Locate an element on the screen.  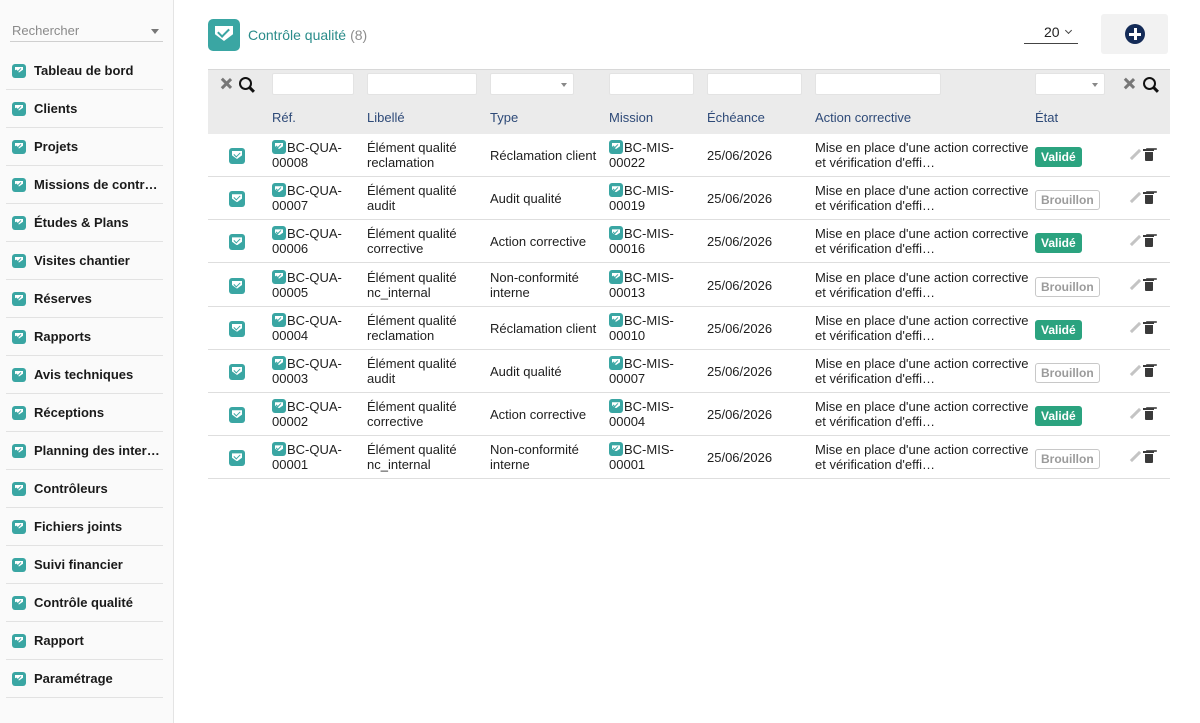
sidebar-item: Suivi financier is located at coordinates (84, 565).